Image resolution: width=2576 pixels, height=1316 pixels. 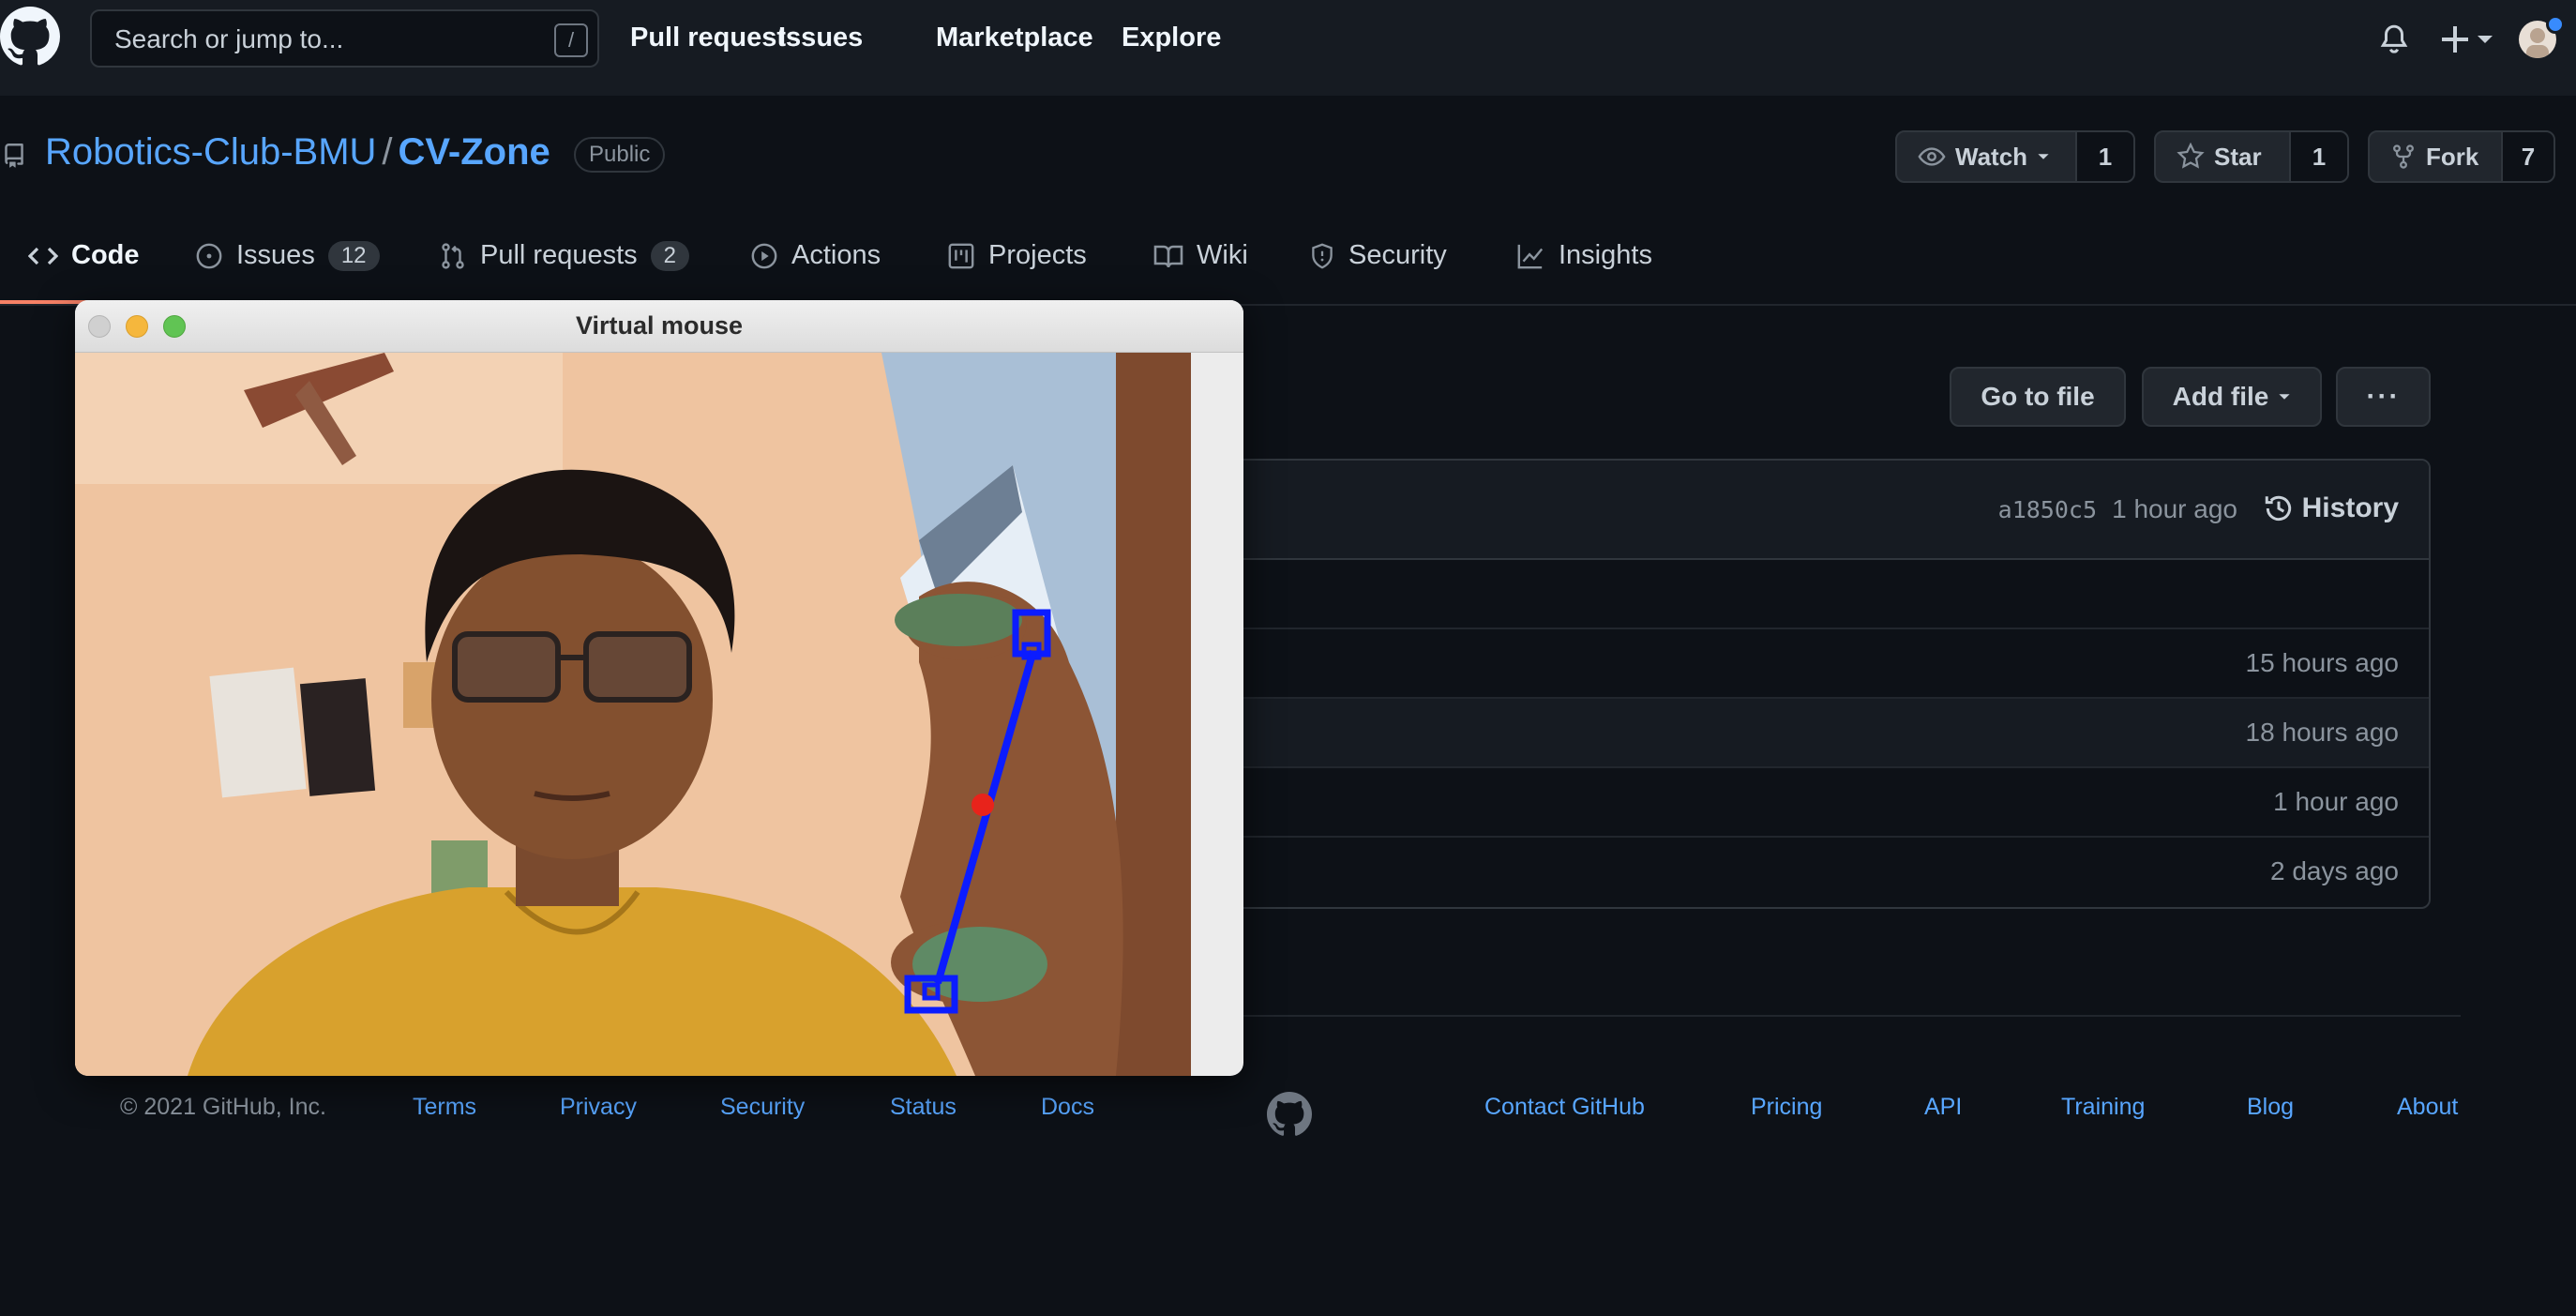 What do you see at coordinates (105, 255) in the screenshot?
I see `tab-code-label: Code` at bounding box center [105, 255].